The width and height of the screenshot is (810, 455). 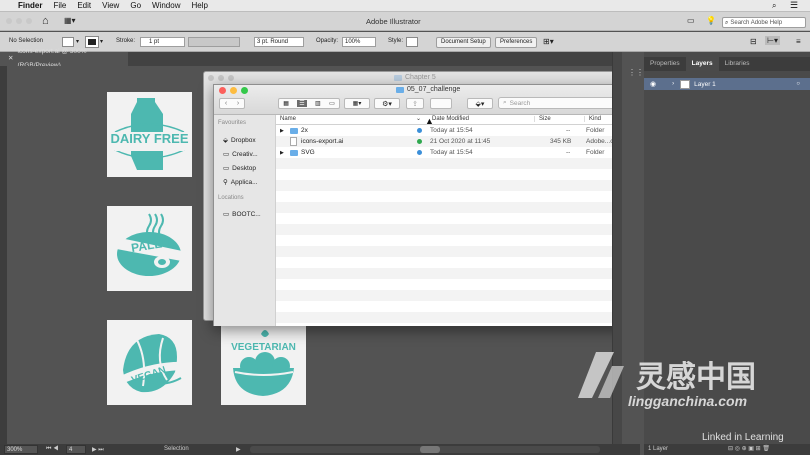 I want to click on behind-window-title: Chapter 5, so click(x=420, y=77).